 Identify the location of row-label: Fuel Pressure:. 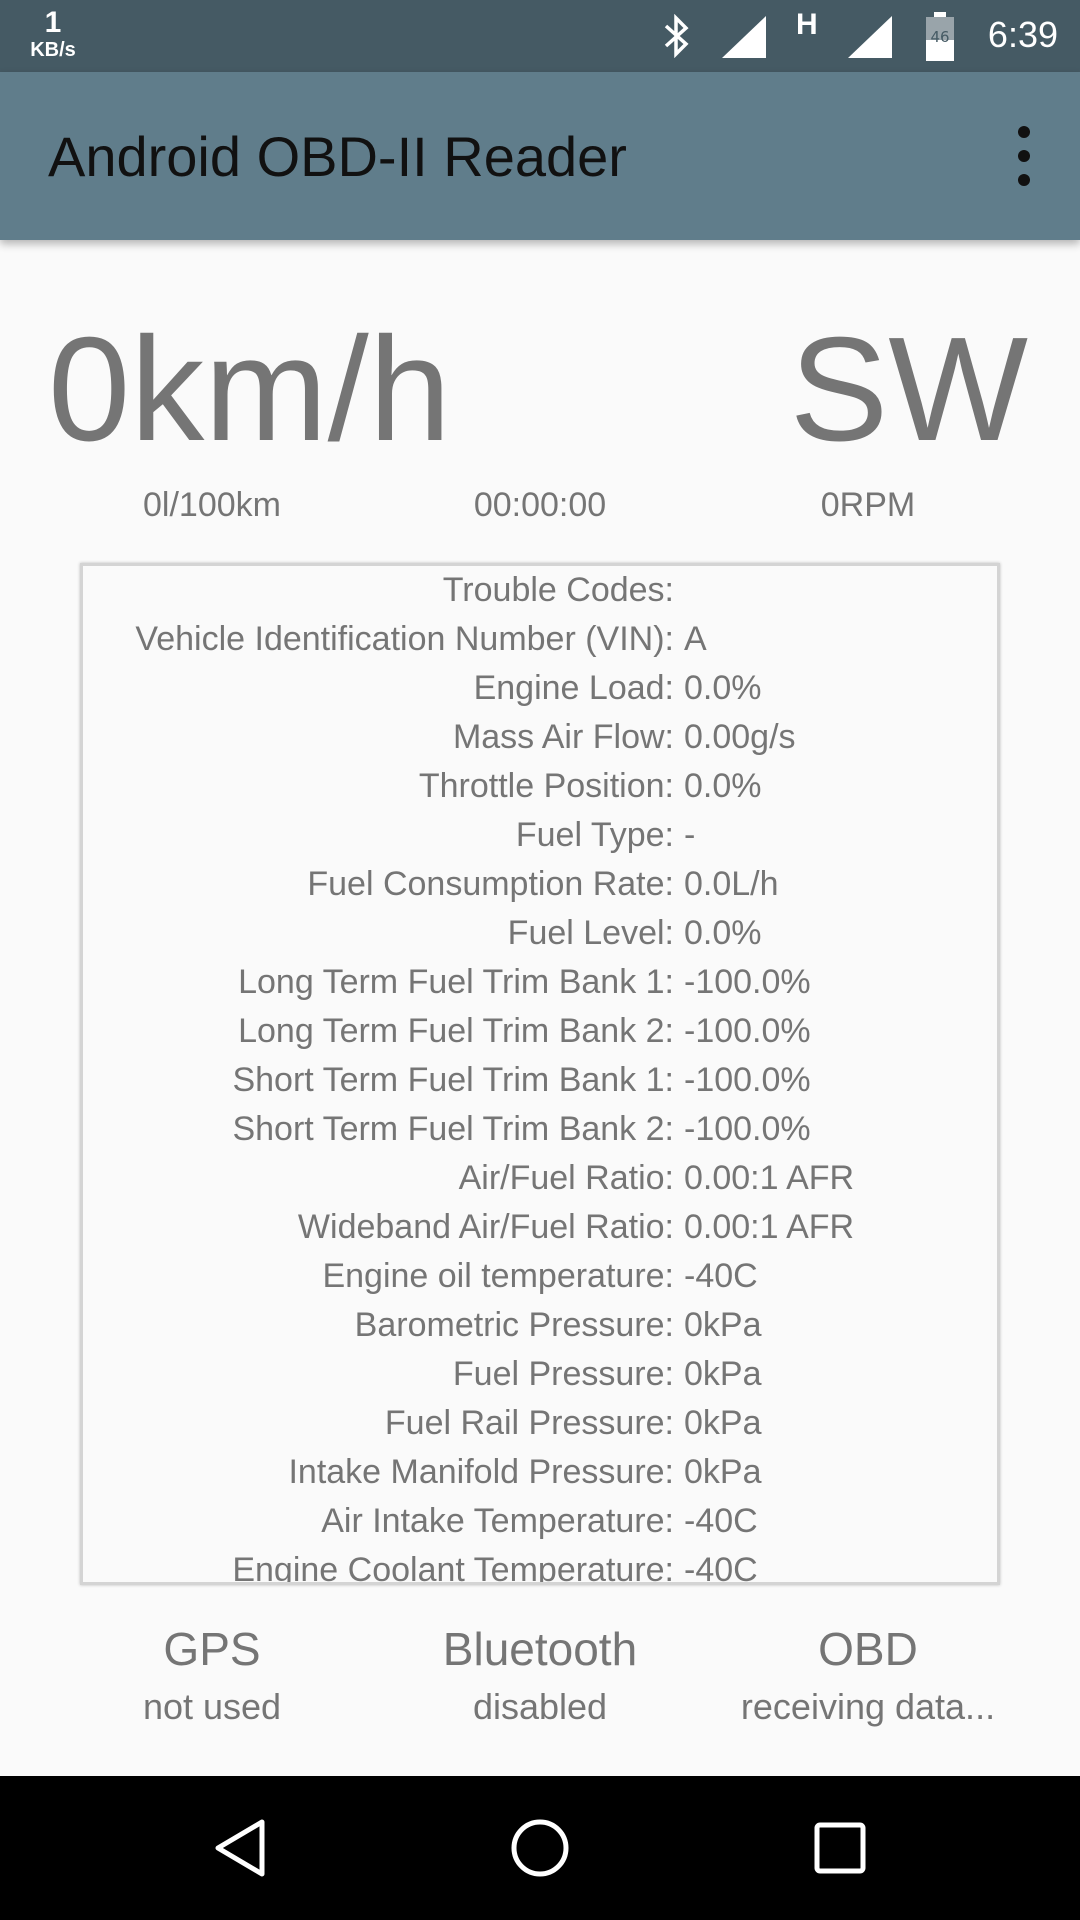
(563, 1374).